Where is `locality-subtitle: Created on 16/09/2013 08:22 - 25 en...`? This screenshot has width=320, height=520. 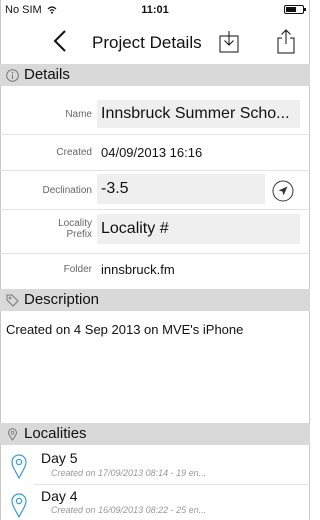 locality-subtitle: Created on 16/09/2013 08:22 - 25 en... is located at coordinates (129, 510).